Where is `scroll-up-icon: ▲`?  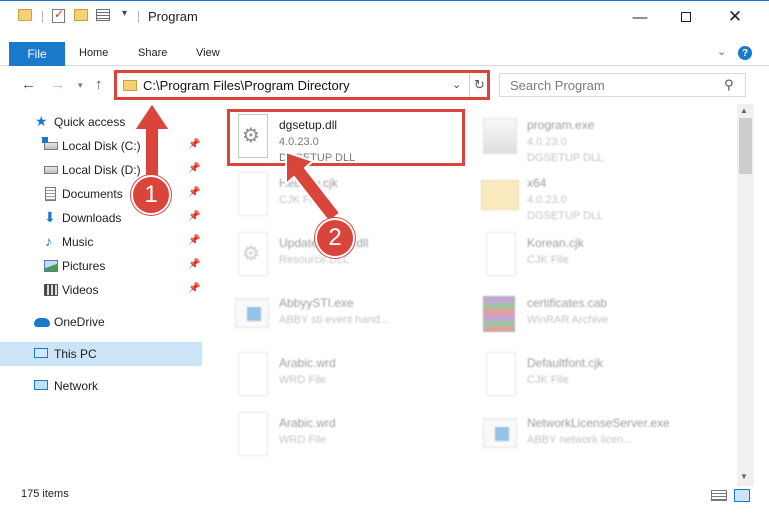 scroll-up-icon: ▲ is located at coordinates (744, 110).